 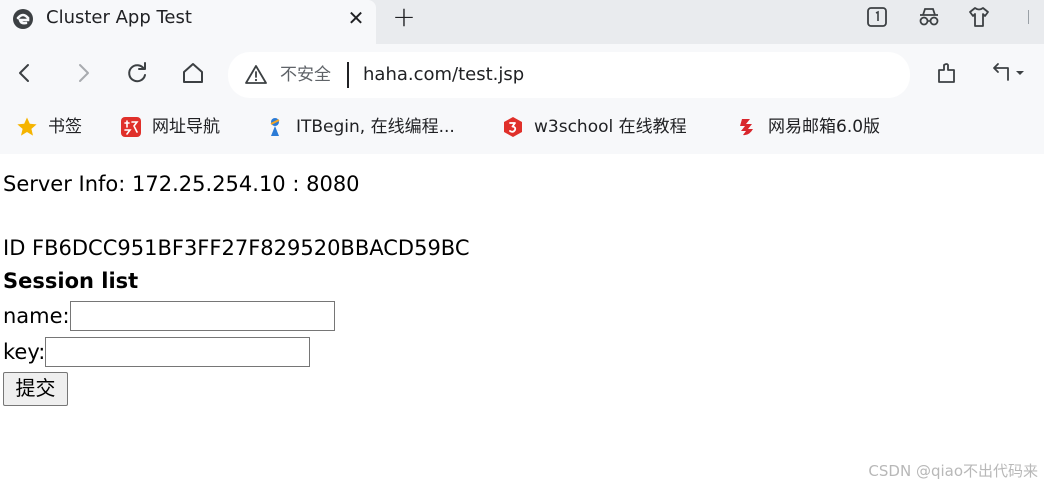 What do you see at coordinates (202, 316) in the screenshot?
I see `name-input` at bounding box center [202, 316].